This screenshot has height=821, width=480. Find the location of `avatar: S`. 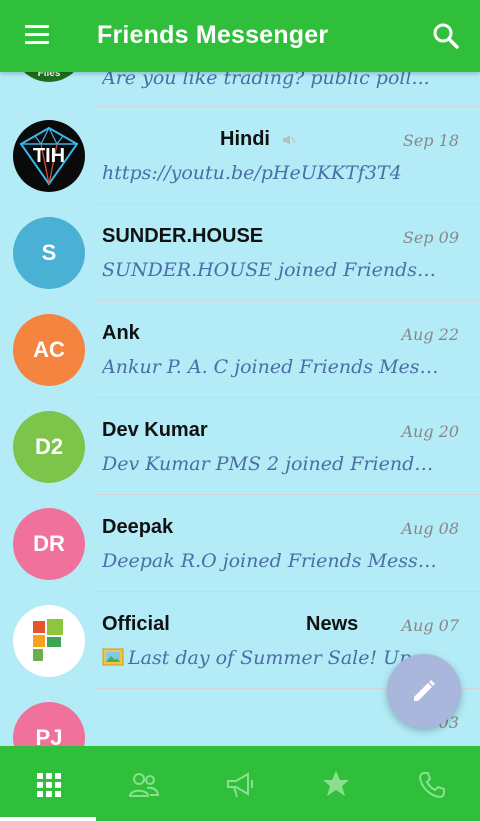

avatar: S is located at coordinates (49, 253).